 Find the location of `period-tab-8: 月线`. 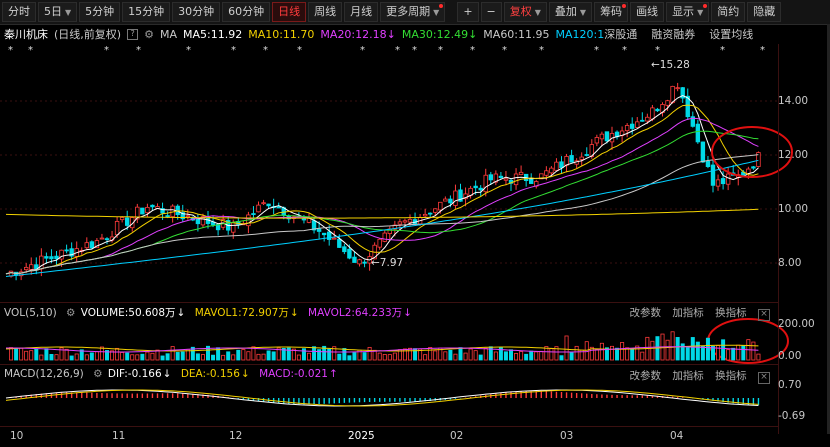

period-tab-8: 月线 is located at coordinates (361, 12).